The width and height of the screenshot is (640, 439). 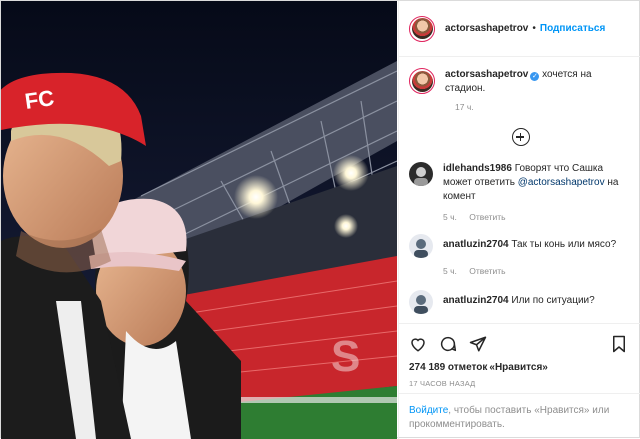 What do you see at coordinates (564, 244) in the screenshot?
I see `comment-text: Так ты конь или мясо?` at bounding box center [564, 244].